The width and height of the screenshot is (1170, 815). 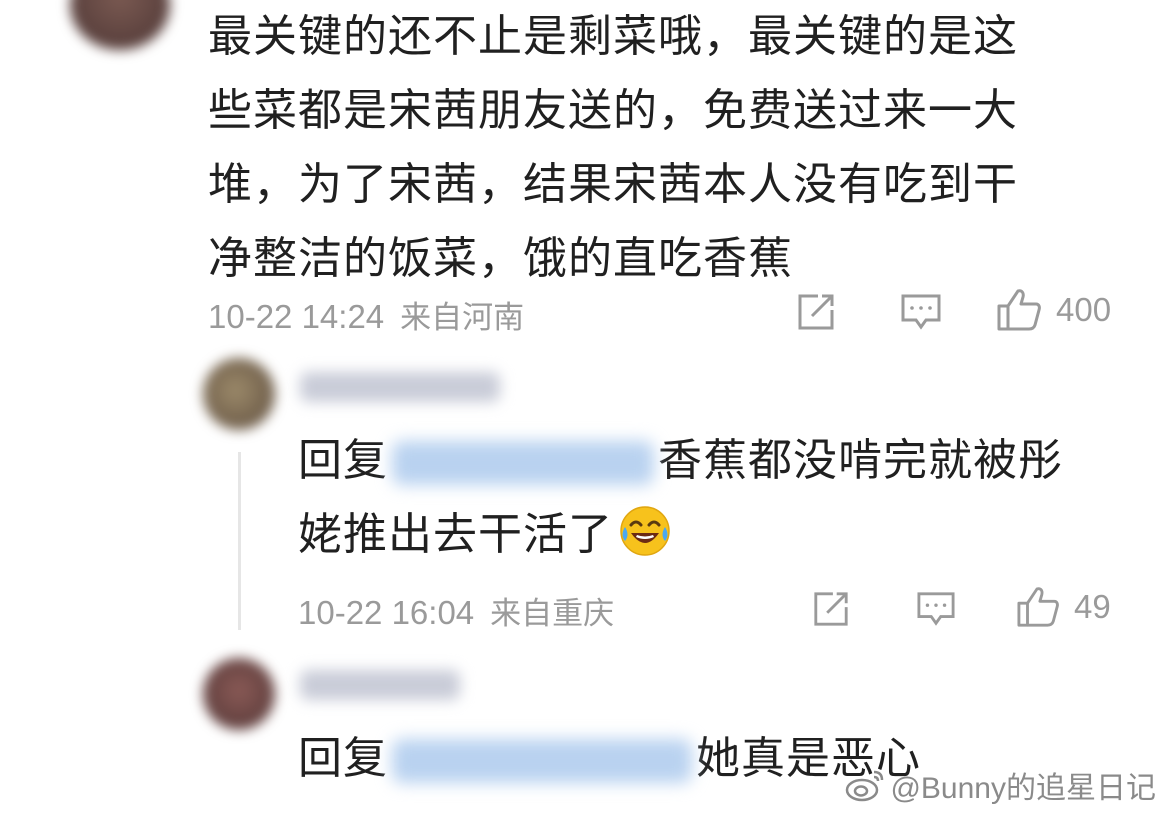 I want to click on reply-meta: 10-22 16:04 来自重庆, so click(x=456, y=610).